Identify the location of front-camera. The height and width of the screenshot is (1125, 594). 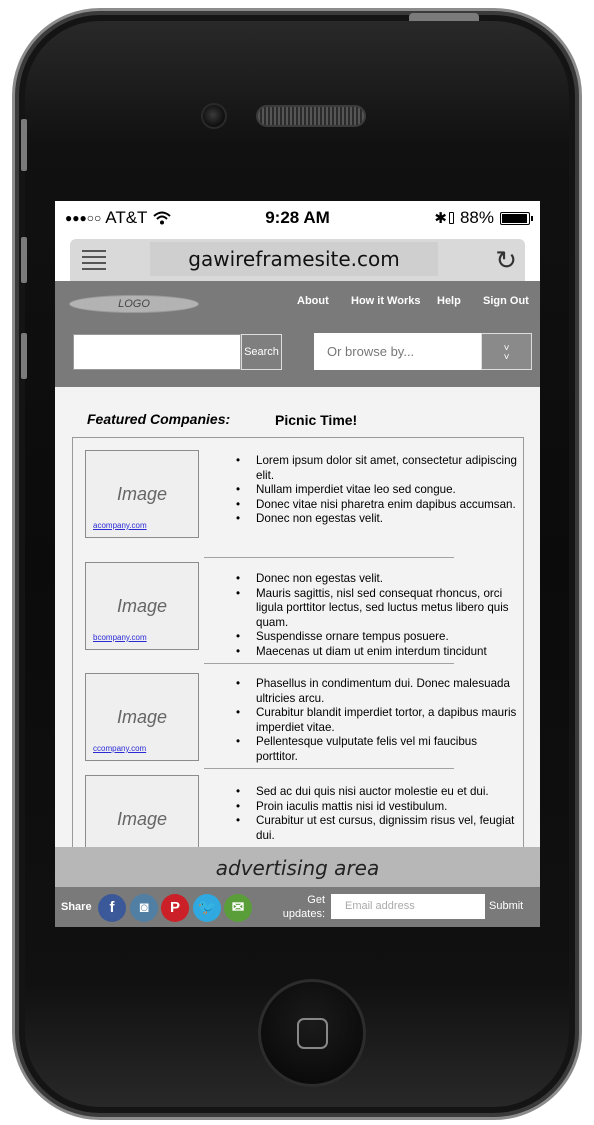
(214, 116).